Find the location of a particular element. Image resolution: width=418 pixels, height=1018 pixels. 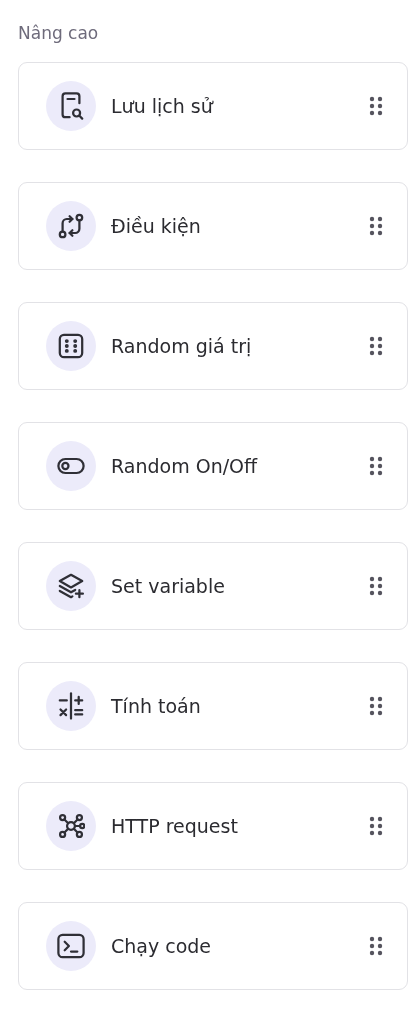

block-label: Set variable is located at coordinates (168, 586).